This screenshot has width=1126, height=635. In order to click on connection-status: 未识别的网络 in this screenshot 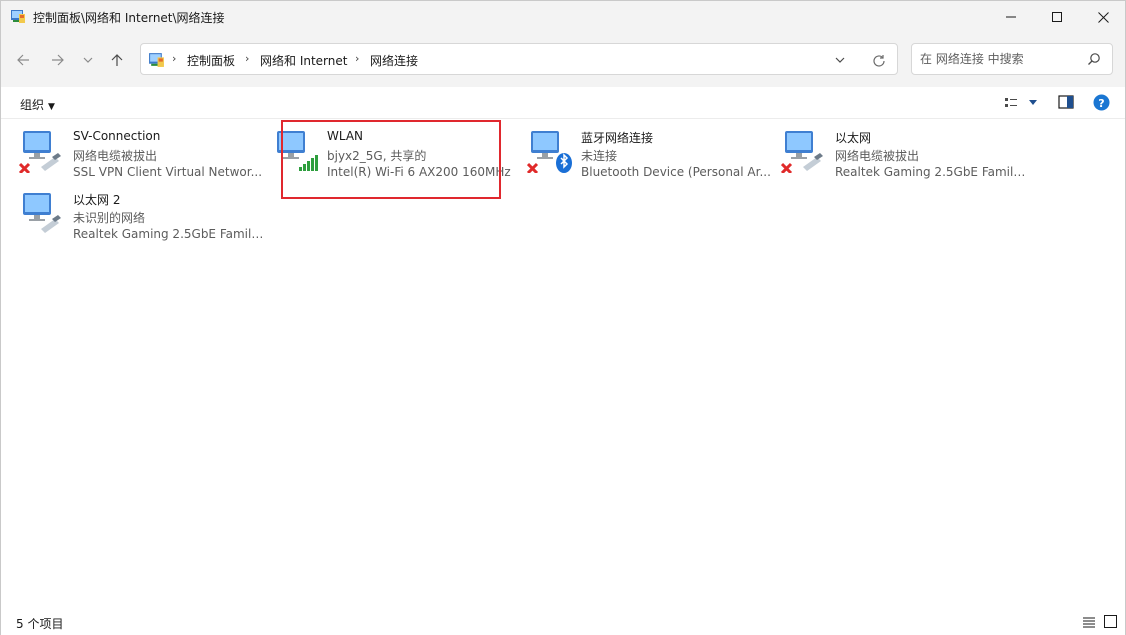, I will do `click(109, 218)`.